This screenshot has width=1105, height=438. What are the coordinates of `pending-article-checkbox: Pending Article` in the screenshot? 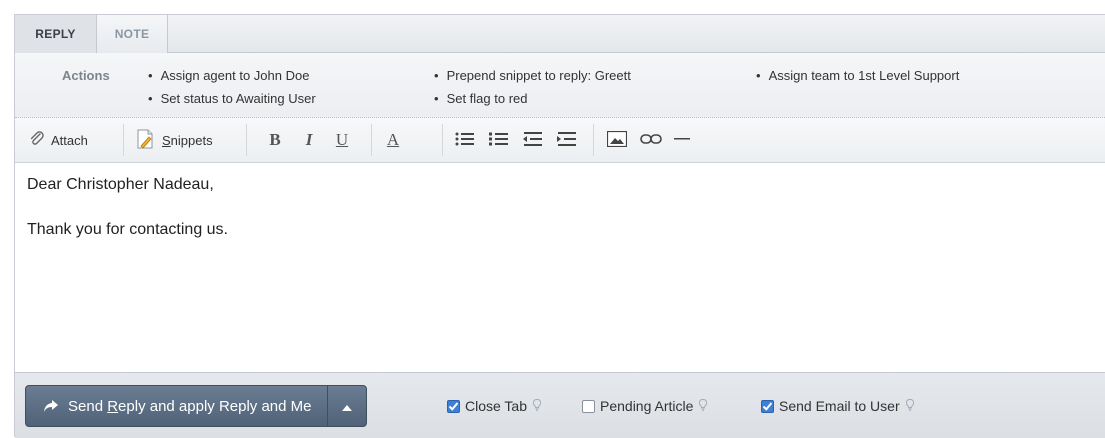 It's located at (645, 406).